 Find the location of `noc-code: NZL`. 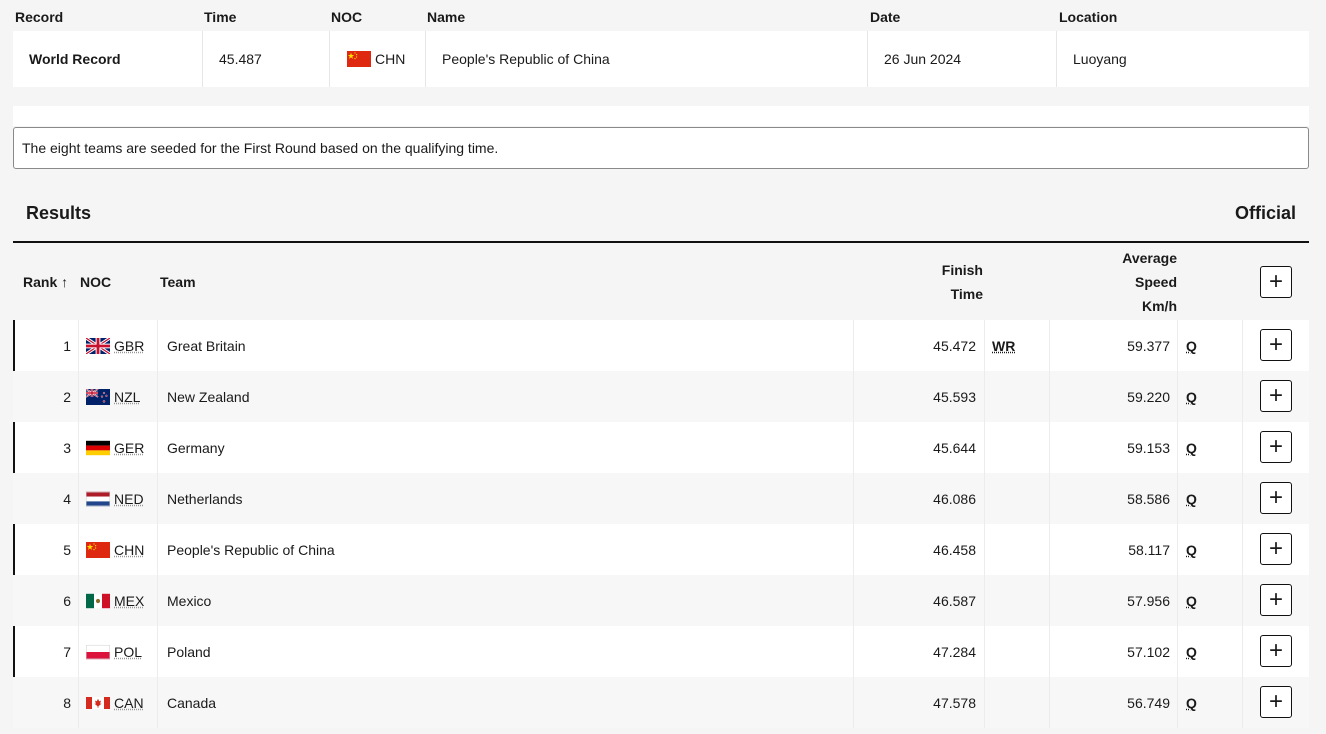

noc-code: NZL is located at coordinates (127, 397).